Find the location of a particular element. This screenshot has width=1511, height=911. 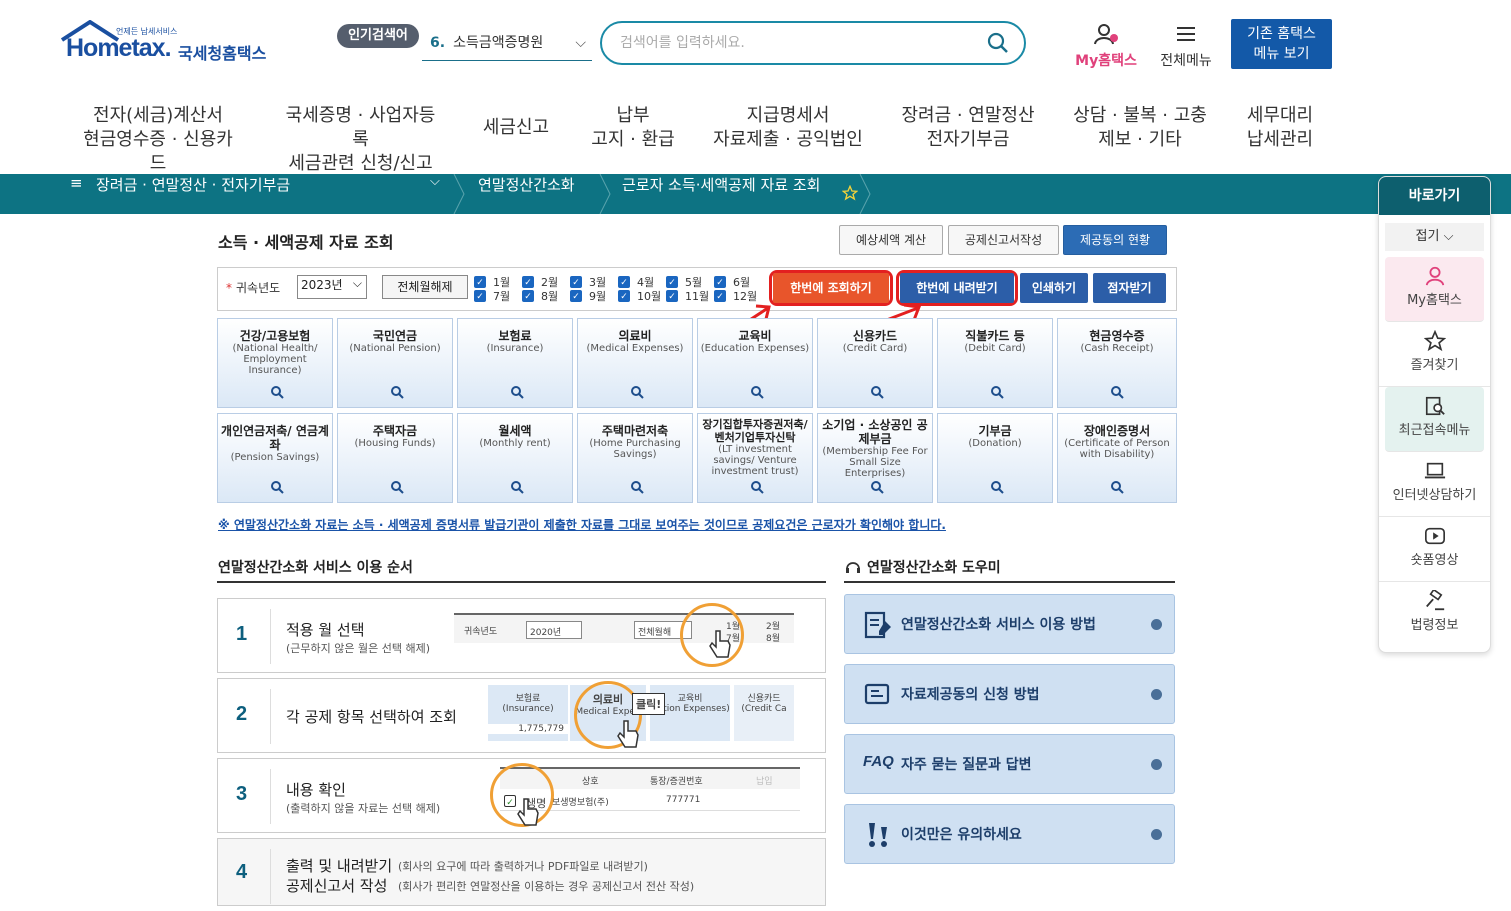

year-select: 2023년 ⌵ is located at coordinates (332, 287).